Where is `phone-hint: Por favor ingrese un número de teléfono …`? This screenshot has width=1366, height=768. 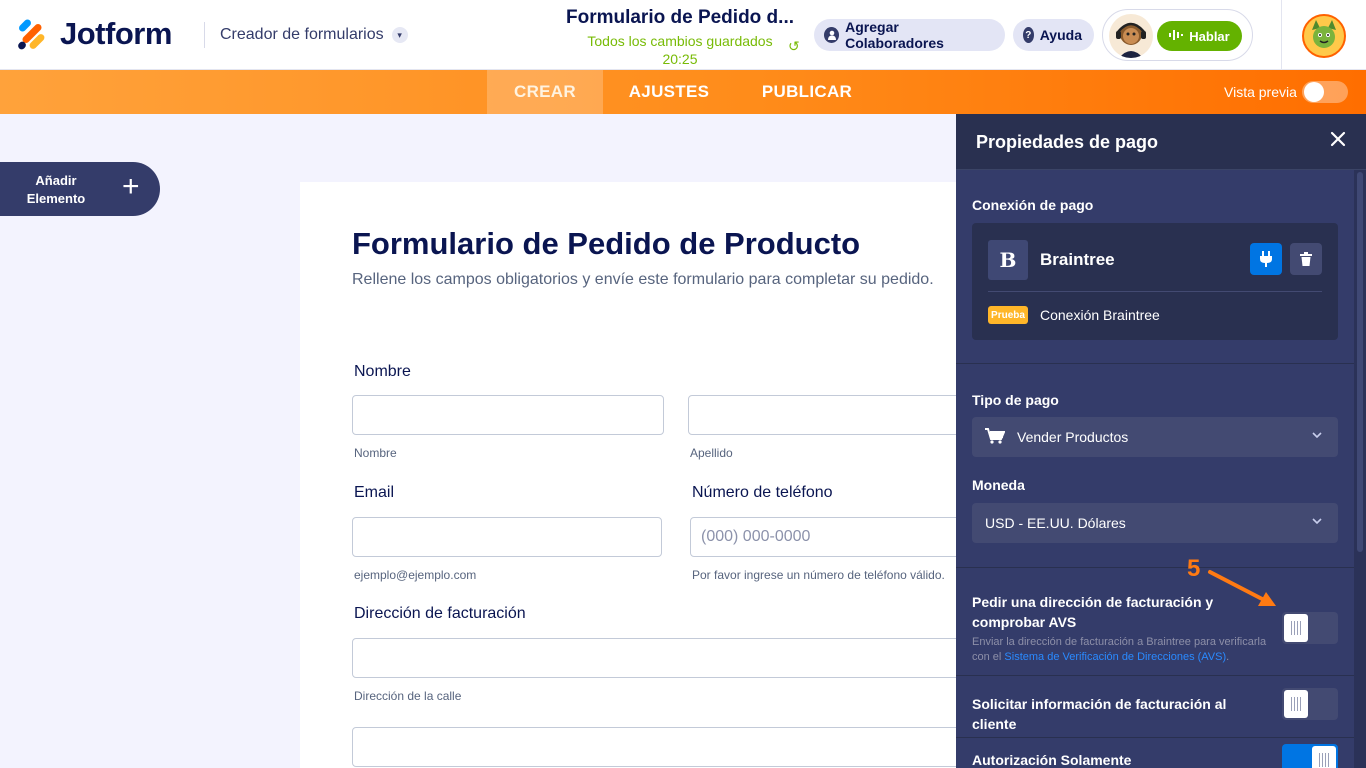
phone-hint: Por favor ingrese un número de teléfono … is located at coordinates (818, 575).